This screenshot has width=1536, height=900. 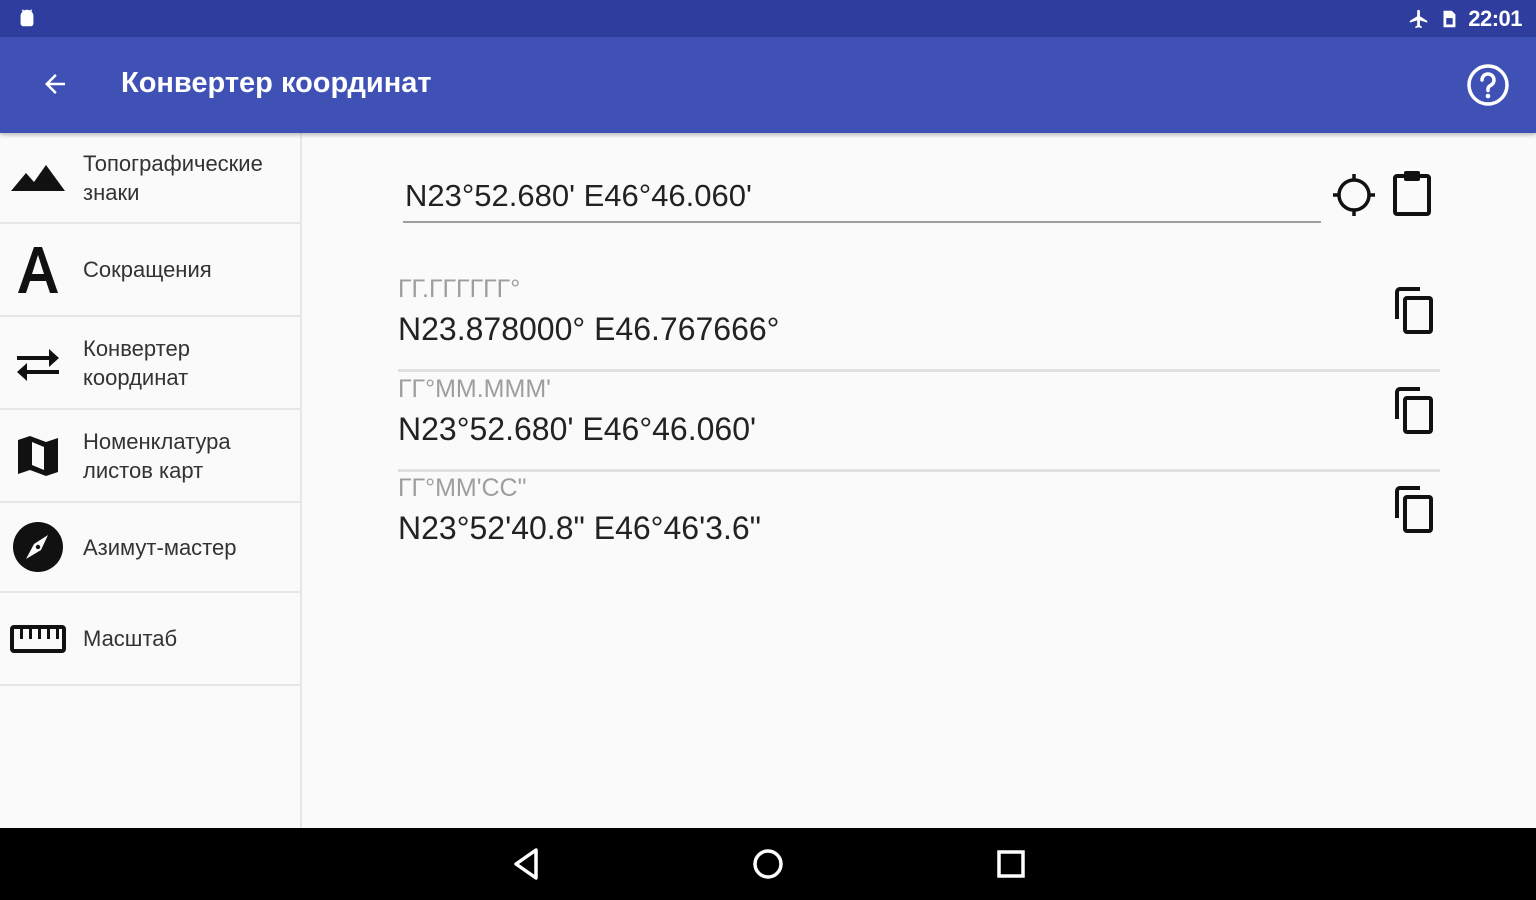 What do you see at coordinates (1419, 19) in the screenshot?
I see `airplane-icon` at bounding box center [1419, 19].